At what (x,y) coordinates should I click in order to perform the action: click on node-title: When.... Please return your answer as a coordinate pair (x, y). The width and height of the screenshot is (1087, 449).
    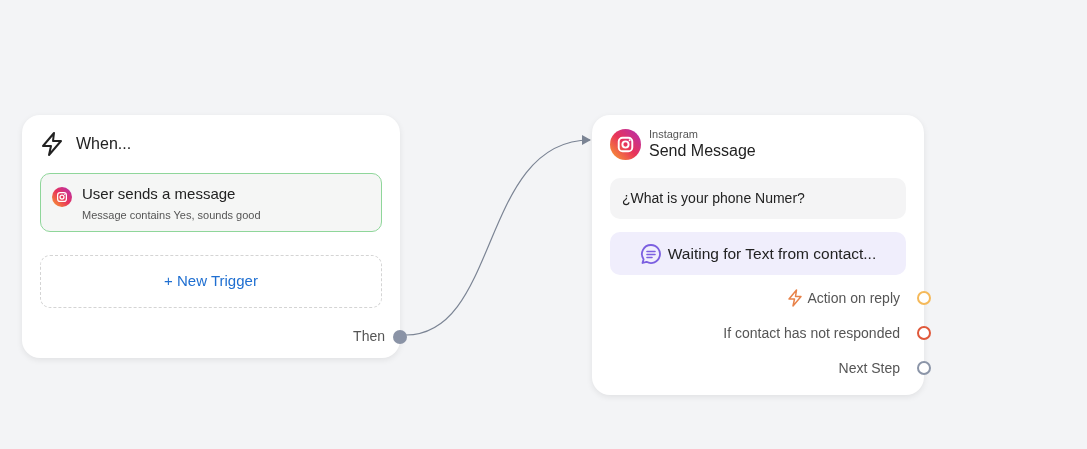
    Looking at the image, I should click on (104, 144).